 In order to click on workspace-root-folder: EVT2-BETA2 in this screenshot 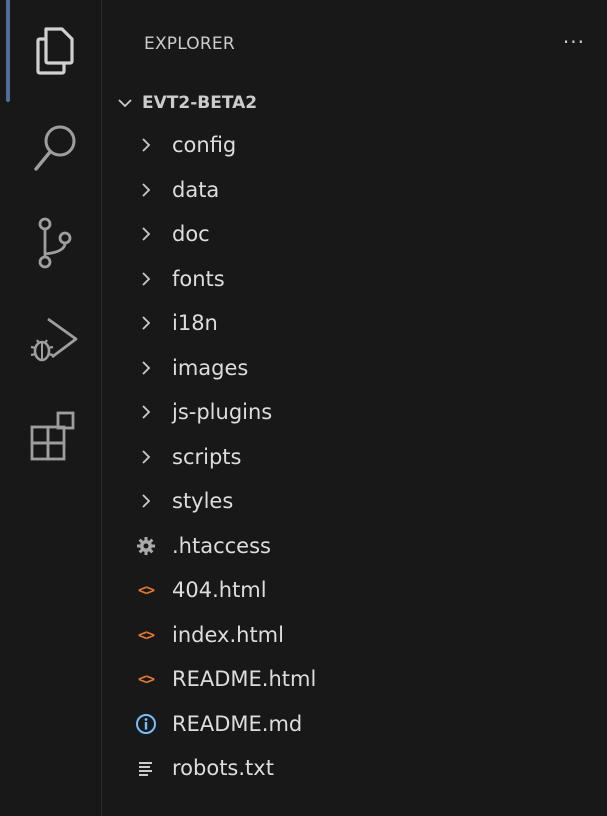, I will do `click(185, 103)`.